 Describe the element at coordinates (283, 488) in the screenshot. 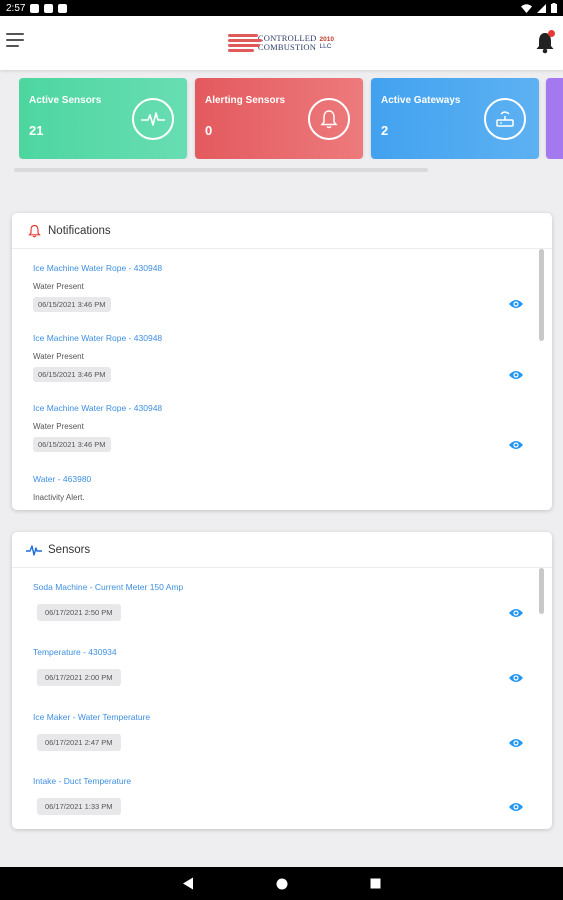

I see `list-item: Water - 463980 Inactivity Alert.` at that location.